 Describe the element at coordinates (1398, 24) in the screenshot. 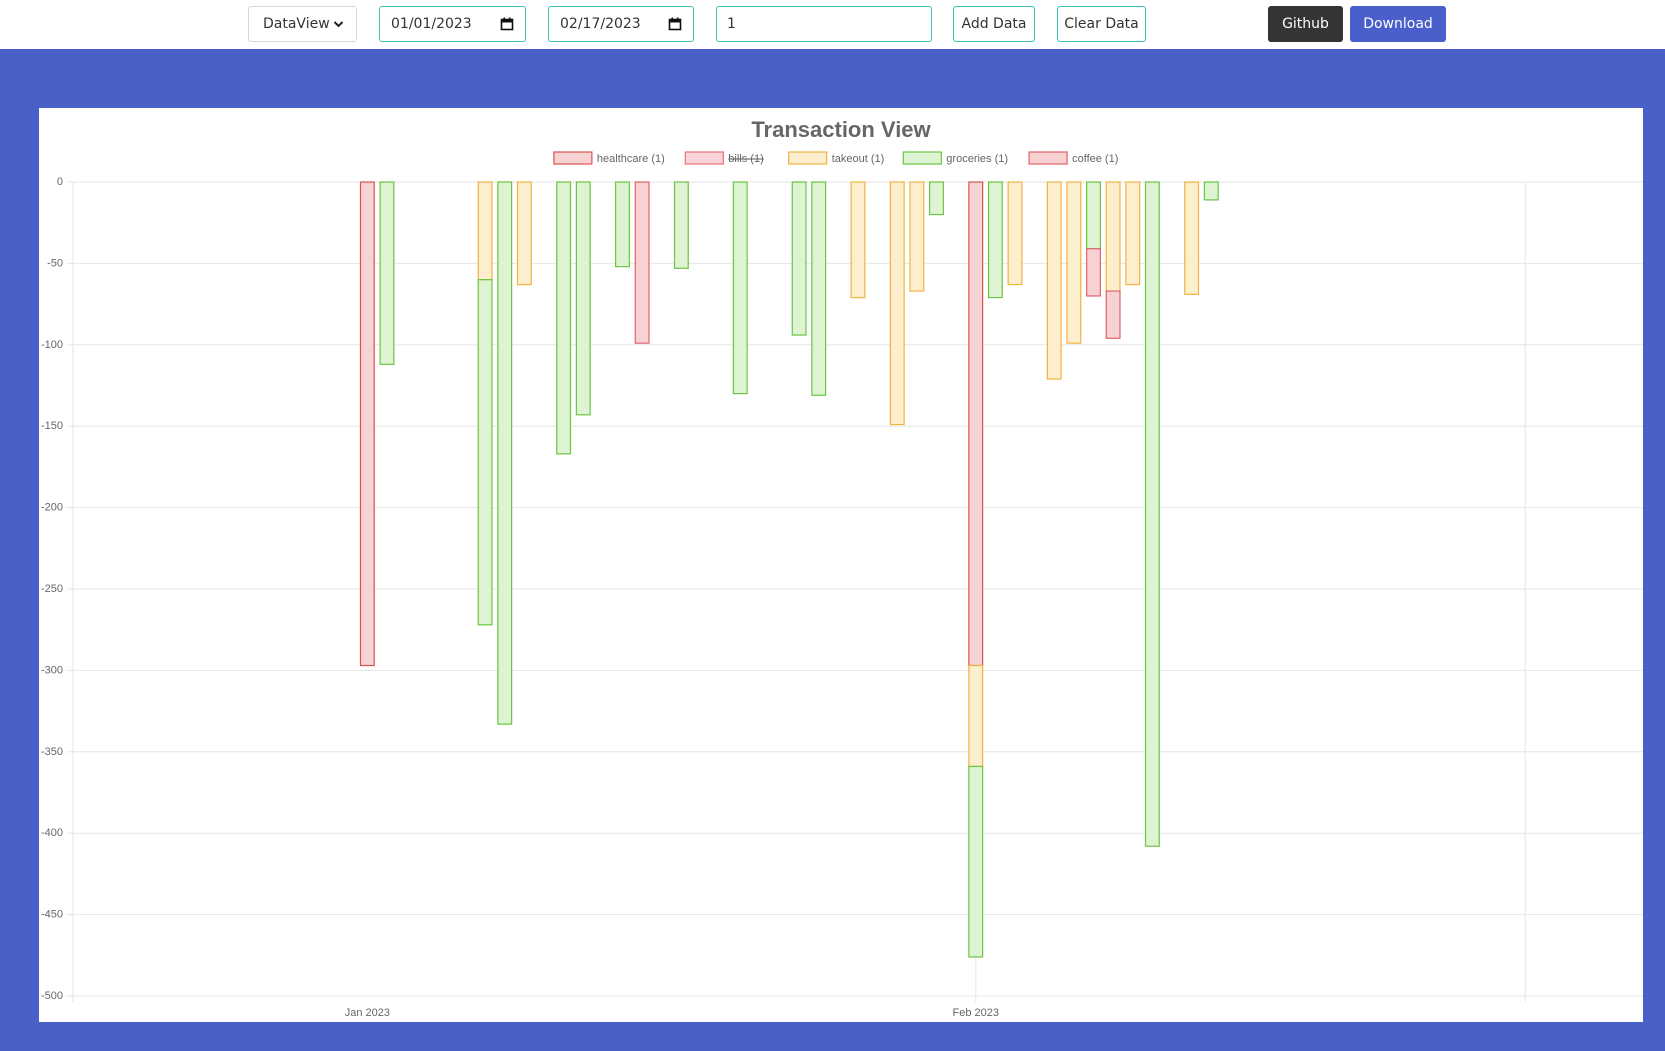

I see `download-button: Download` at that location.